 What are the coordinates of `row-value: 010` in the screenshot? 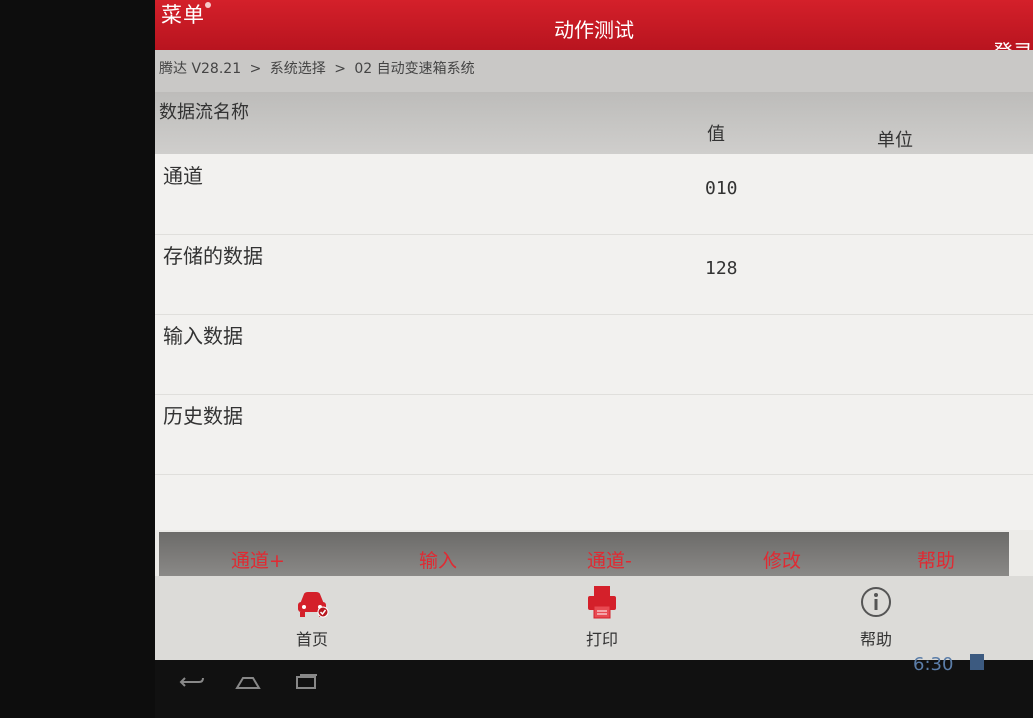 It's located at (721, 188).